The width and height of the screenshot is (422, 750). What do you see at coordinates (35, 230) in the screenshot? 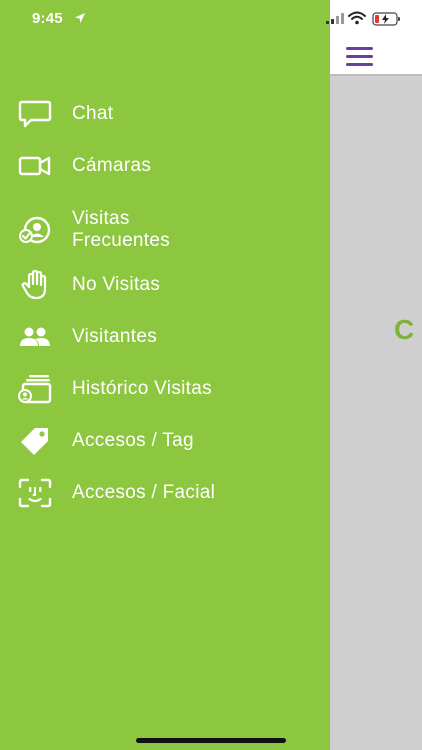
I see `frequent-visitor-icon` at bounding box center [35, 230].